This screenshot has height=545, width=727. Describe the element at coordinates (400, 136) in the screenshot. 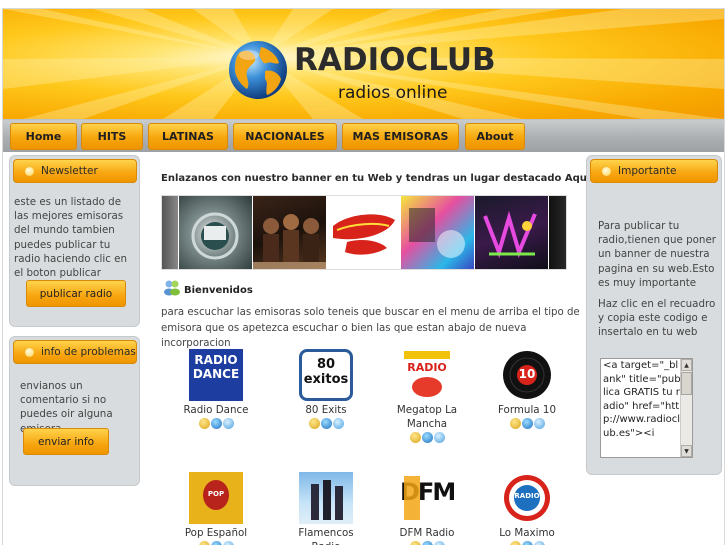

I see `nav-mas-emisoras: MAS EMISORAS` at that location.